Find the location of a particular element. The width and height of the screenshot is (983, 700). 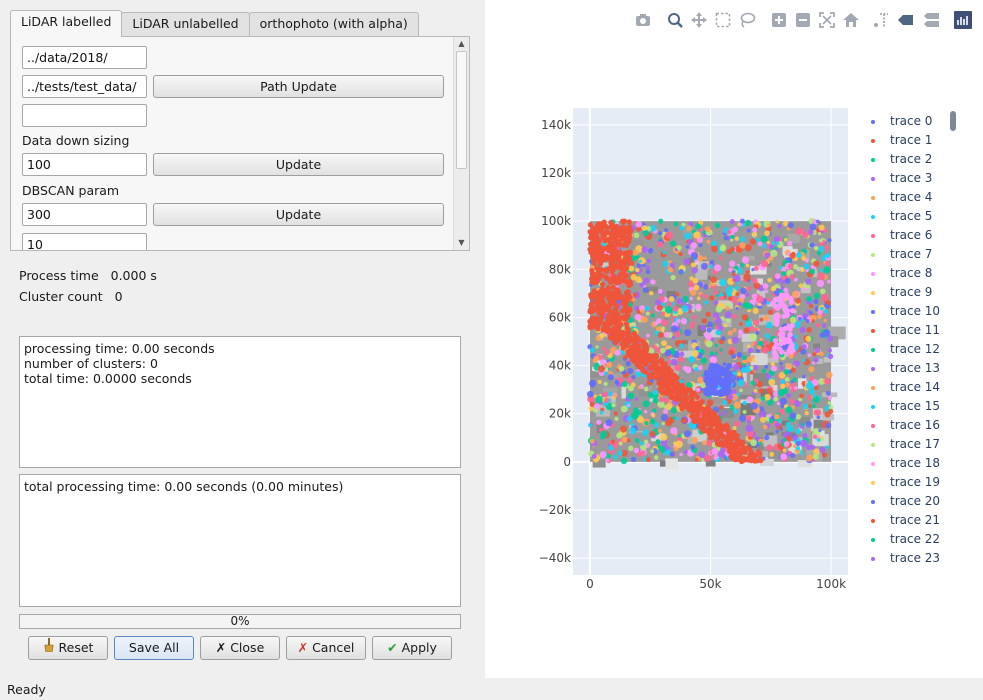

test-path-field: ../tests/test_data/ is located at coordinates (84, 86).